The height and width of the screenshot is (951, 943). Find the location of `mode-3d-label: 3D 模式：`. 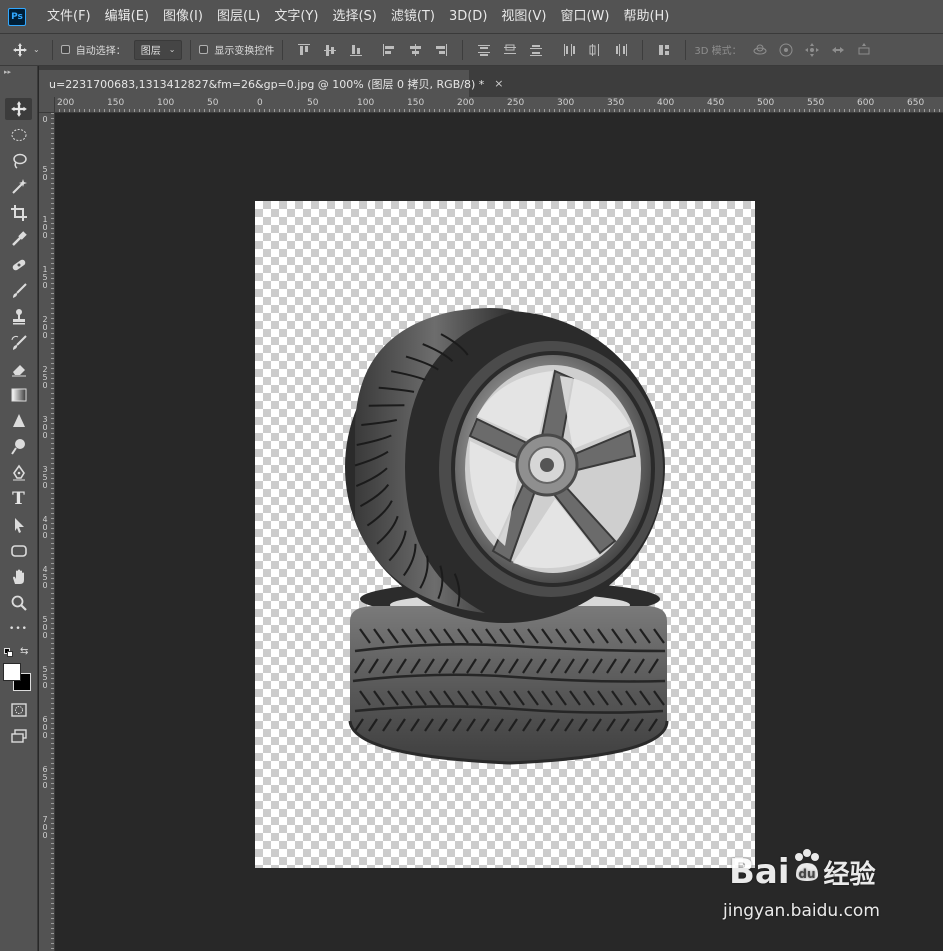

mode-3d-label: 3D 模式： is located at coordinates (718, 51).